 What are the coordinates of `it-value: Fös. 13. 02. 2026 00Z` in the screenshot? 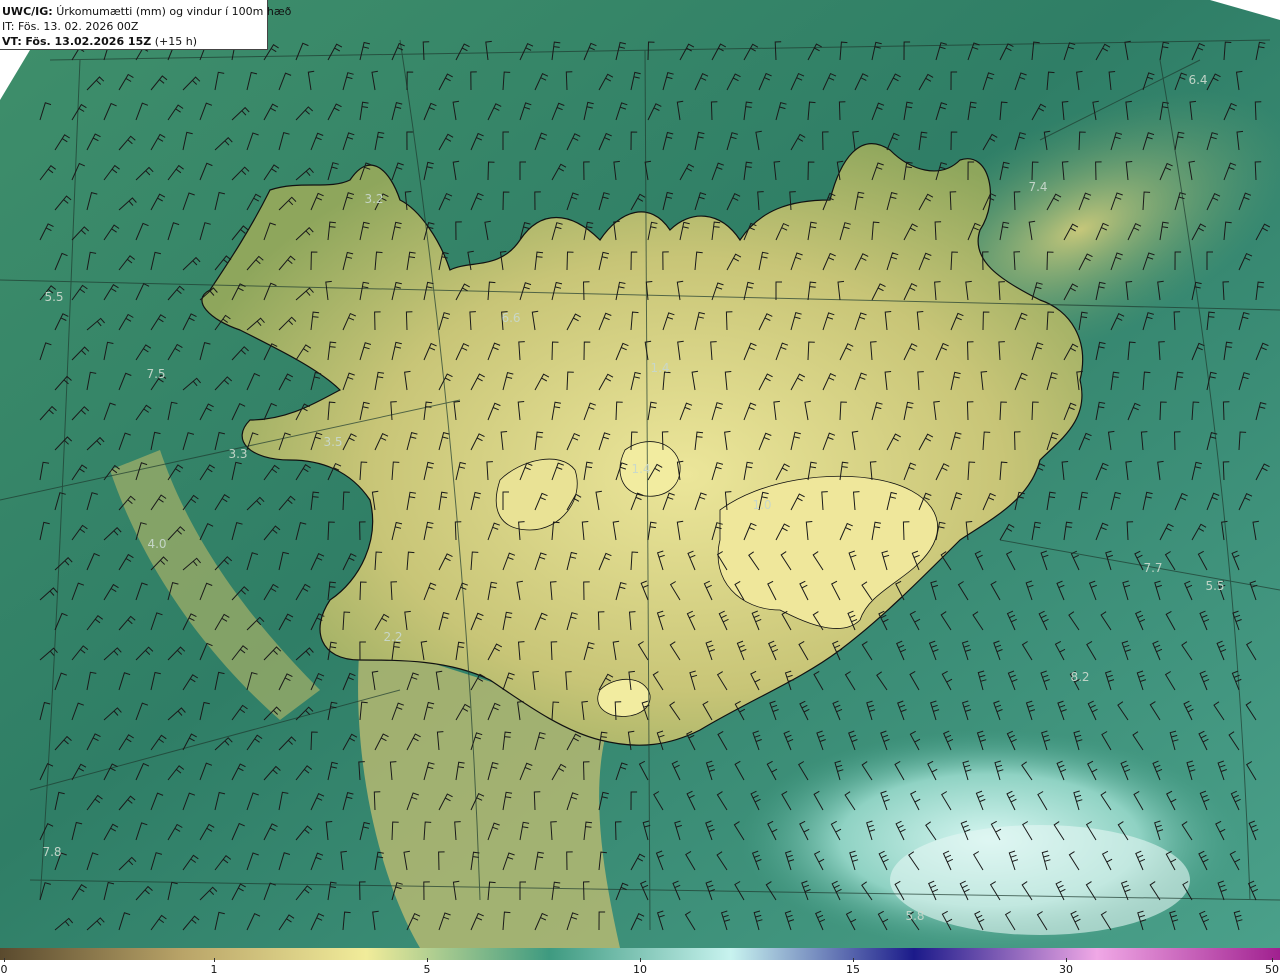 It's located at (78, 26).